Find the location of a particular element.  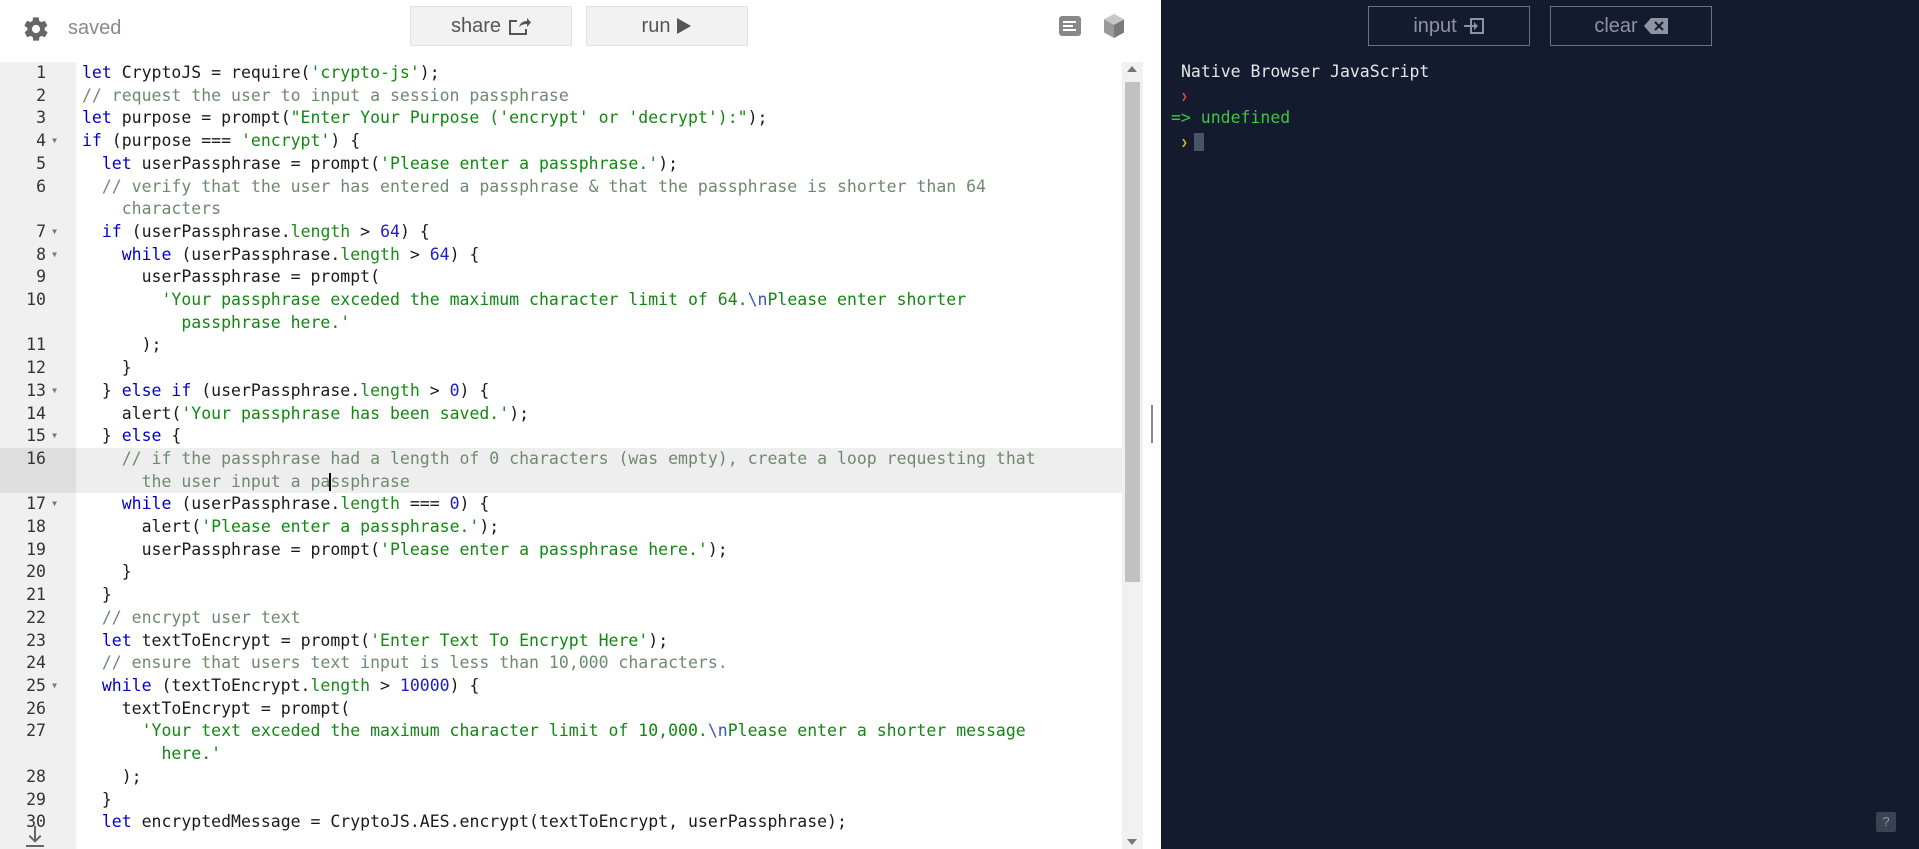

code-text: passphrase here.' is located at coordinates (599, 323).